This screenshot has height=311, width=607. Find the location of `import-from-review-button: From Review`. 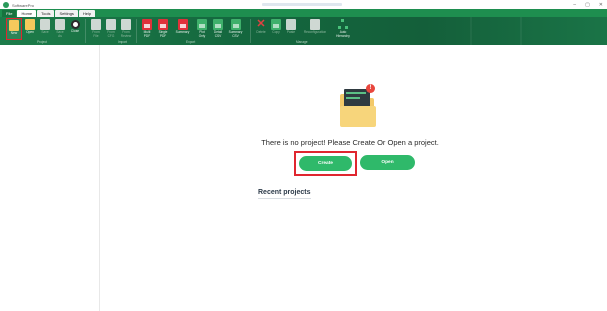

import-from-review-button: From Review is located at coordinates (126, 29).